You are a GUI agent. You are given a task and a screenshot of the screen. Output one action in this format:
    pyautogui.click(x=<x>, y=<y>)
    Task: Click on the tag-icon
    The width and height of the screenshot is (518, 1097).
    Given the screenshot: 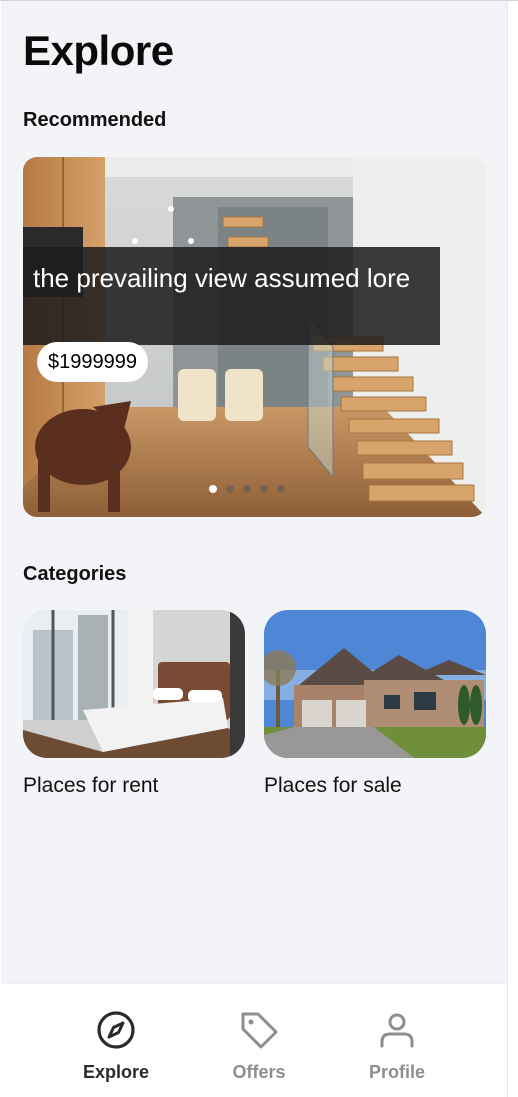 What is the action you would take?
    pyautogui.click(x=259, y=1030)
    